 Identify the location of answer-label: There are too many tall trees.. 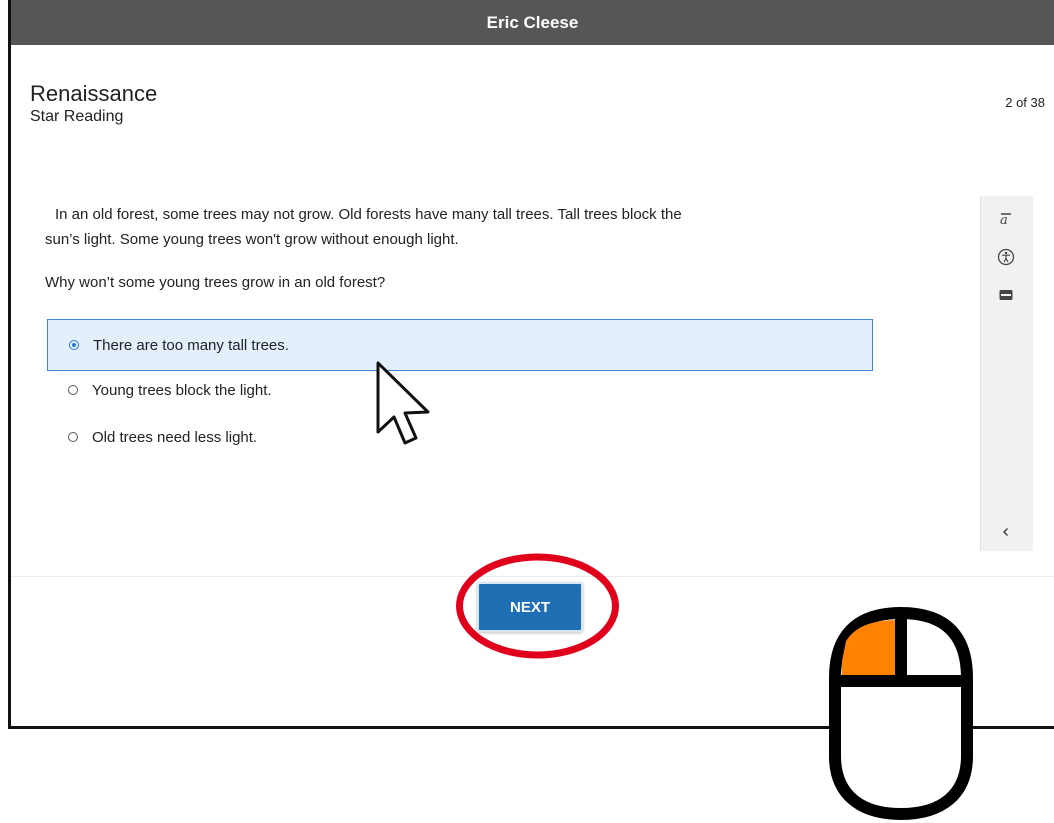
(191, 345).